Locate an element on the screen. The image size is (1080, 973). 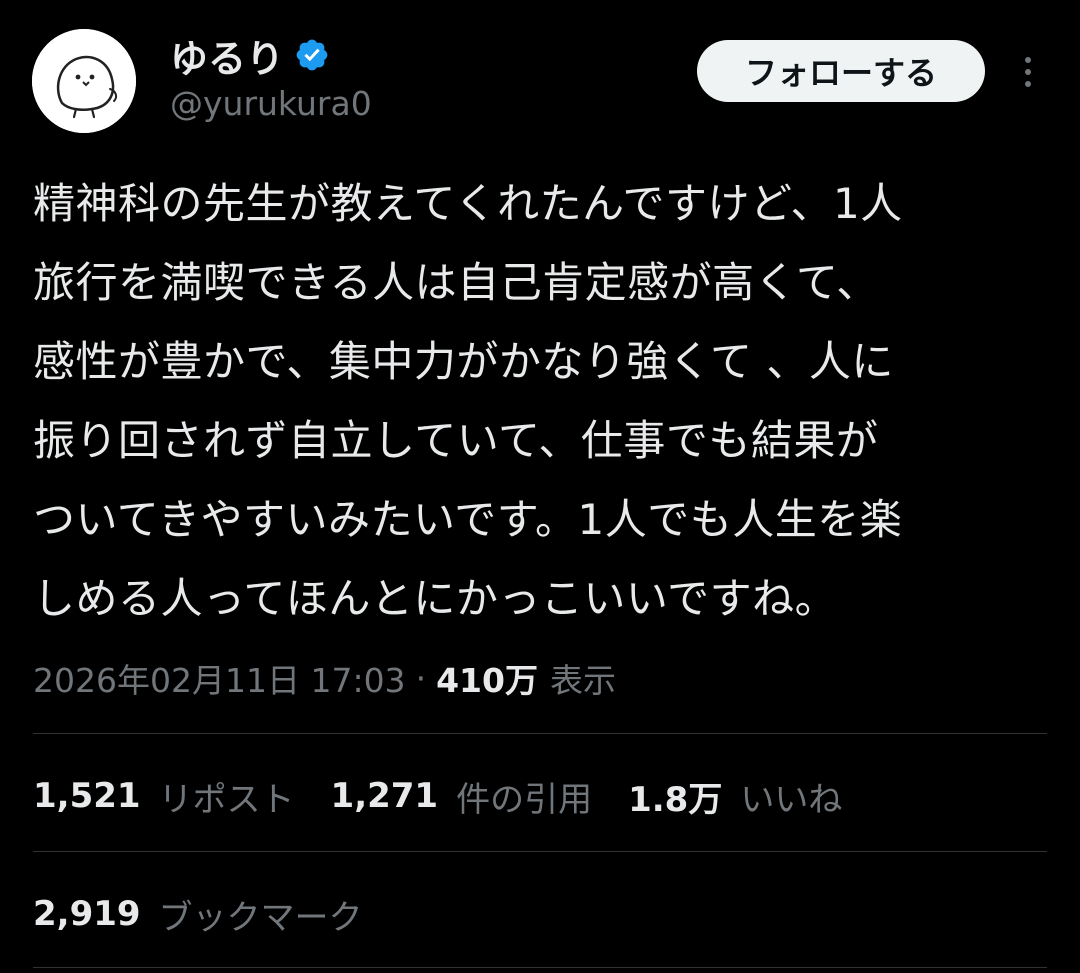
tweet-meta: 2026年02月11日 17:03 · 410万 表示 is located at coordinates (324, 678).